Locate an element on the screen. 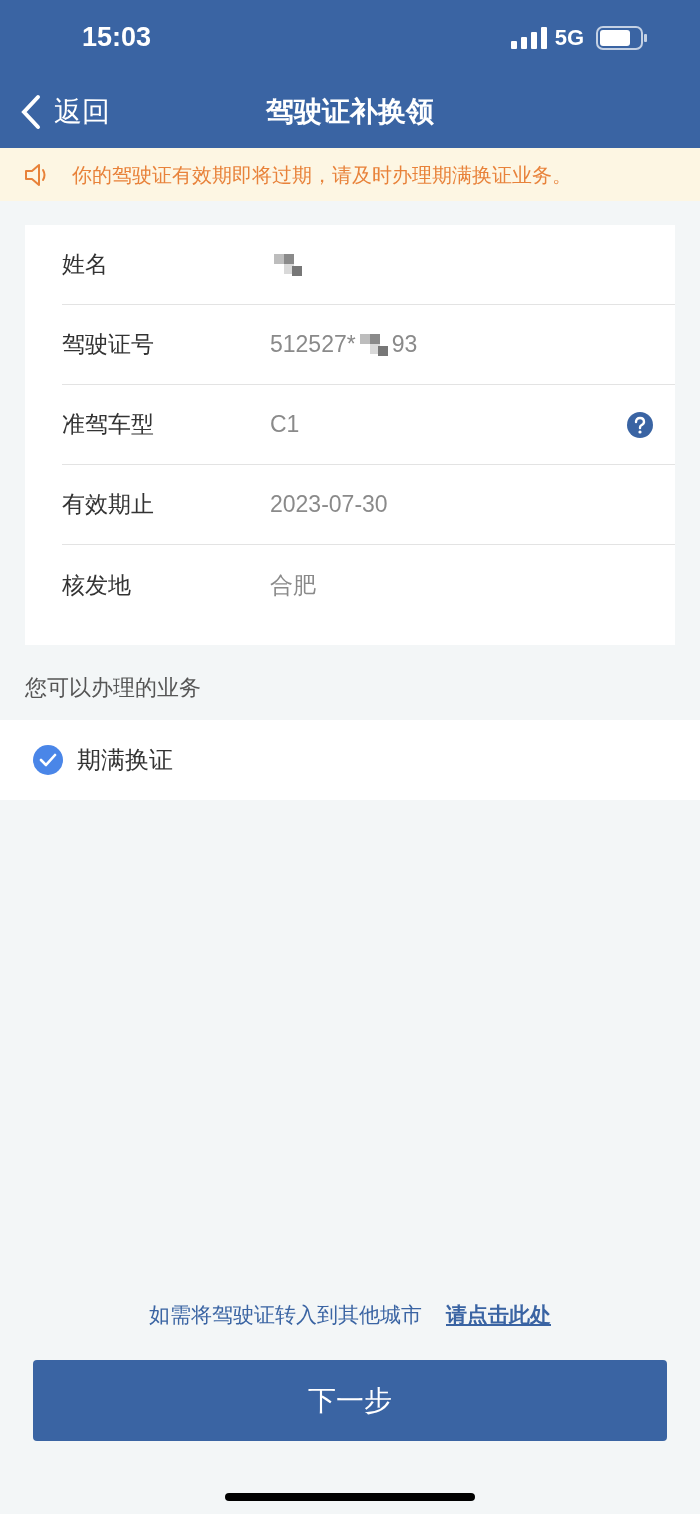  service-label: 期满换证 is located at coordinates (125, 760).